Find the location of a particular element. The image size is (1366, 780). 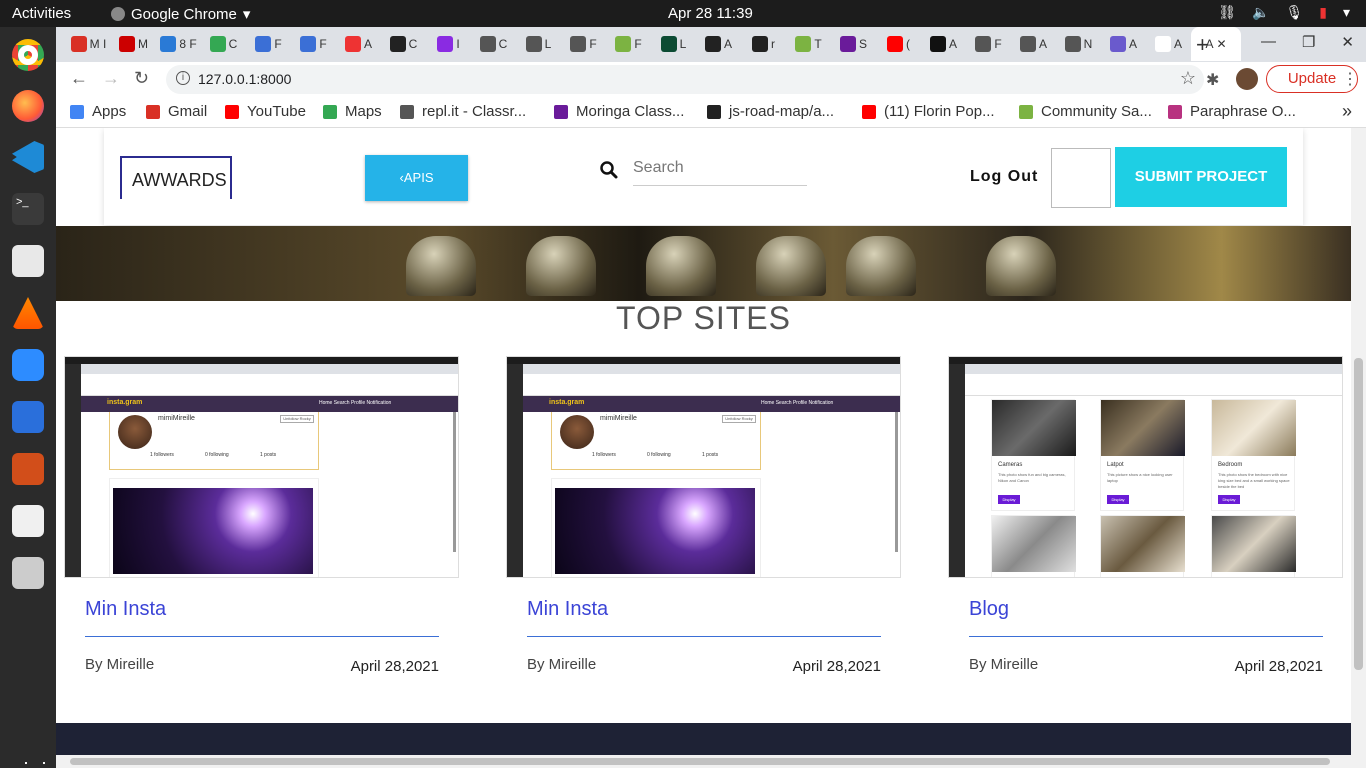

files-icon is located at coordinates (28, 261).